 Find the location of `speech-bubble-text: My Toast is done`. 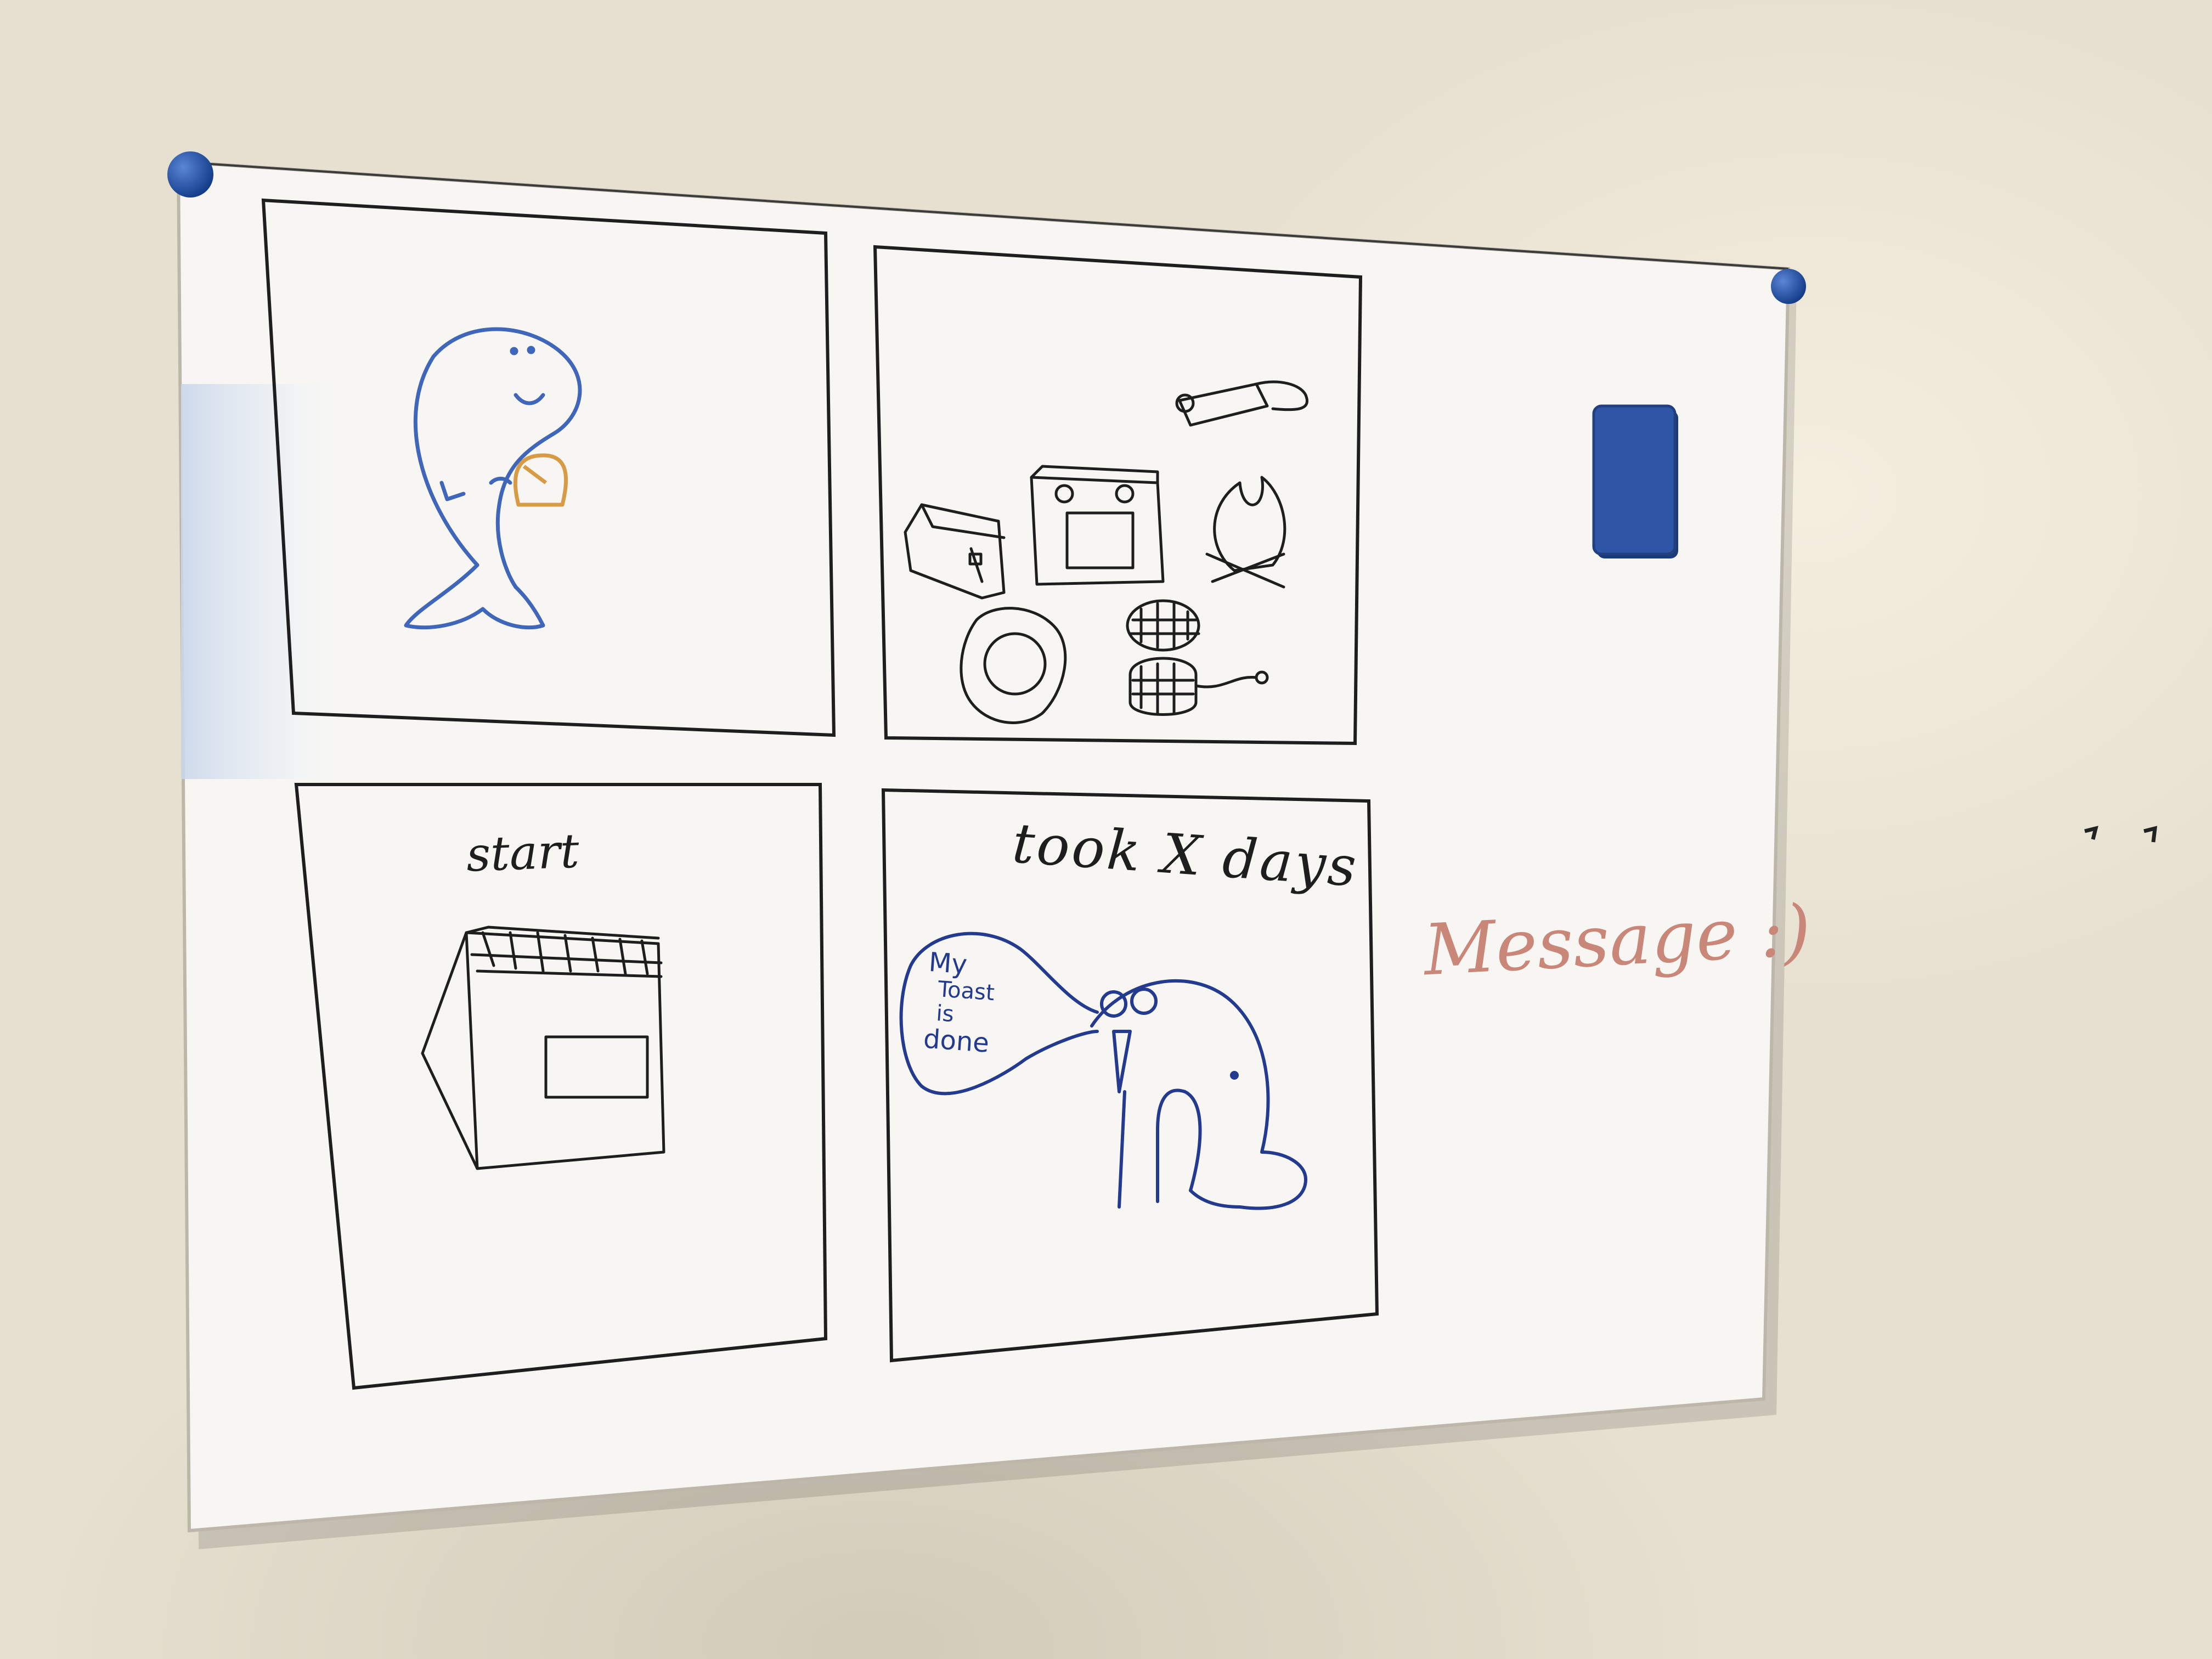

speech-bubble-text: My Toast is done is located at coordinates (983, 1004).